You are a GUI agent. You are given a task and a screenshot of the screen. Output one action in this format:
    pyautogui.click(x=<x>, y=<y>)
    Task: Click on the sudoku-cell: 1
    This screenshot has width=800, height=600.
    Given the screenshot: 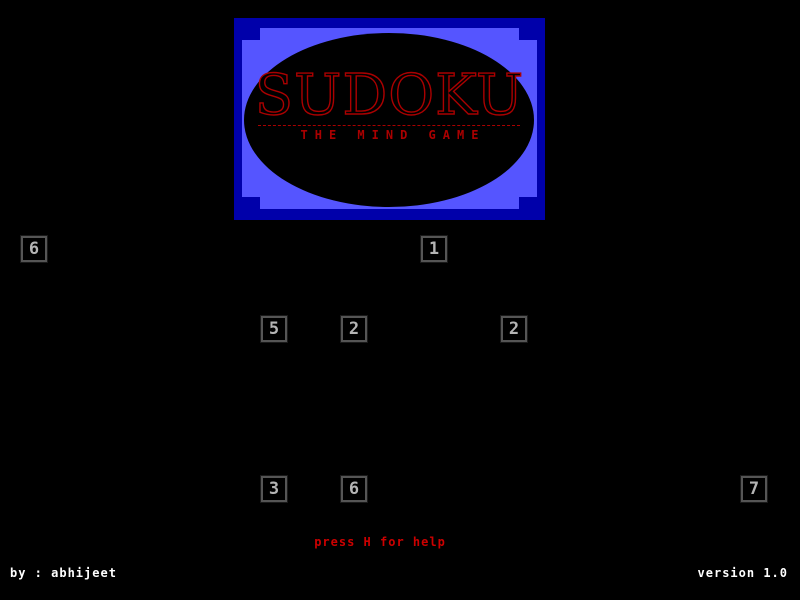 What is the action you would take?
    pyautogui.click(x=434, y=249)
    